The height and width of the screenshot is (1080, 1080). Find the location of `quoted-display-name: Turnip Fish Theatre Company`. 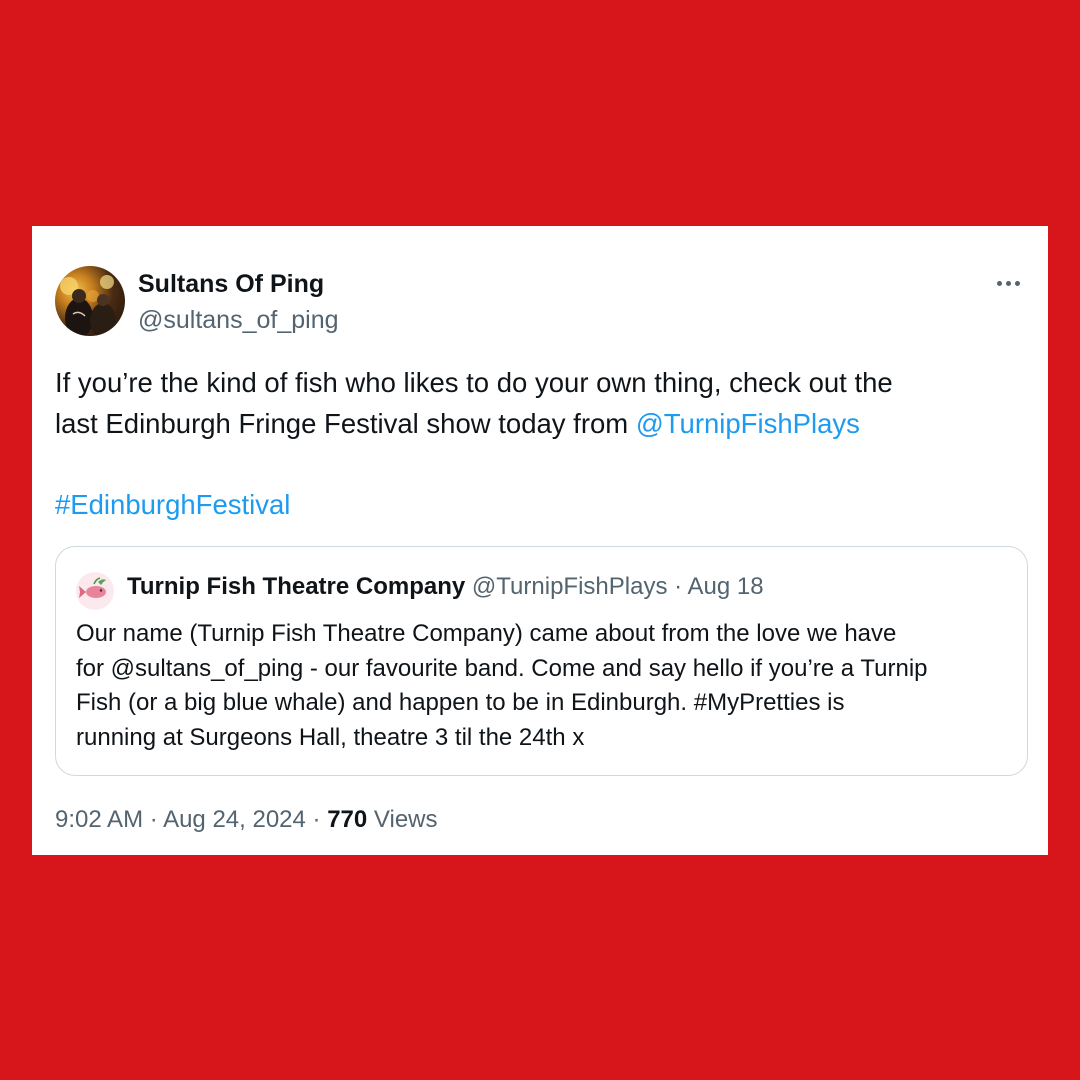

quoted-display-name: Turnip Fish Theatre Company is located at coordinates (296, 586).